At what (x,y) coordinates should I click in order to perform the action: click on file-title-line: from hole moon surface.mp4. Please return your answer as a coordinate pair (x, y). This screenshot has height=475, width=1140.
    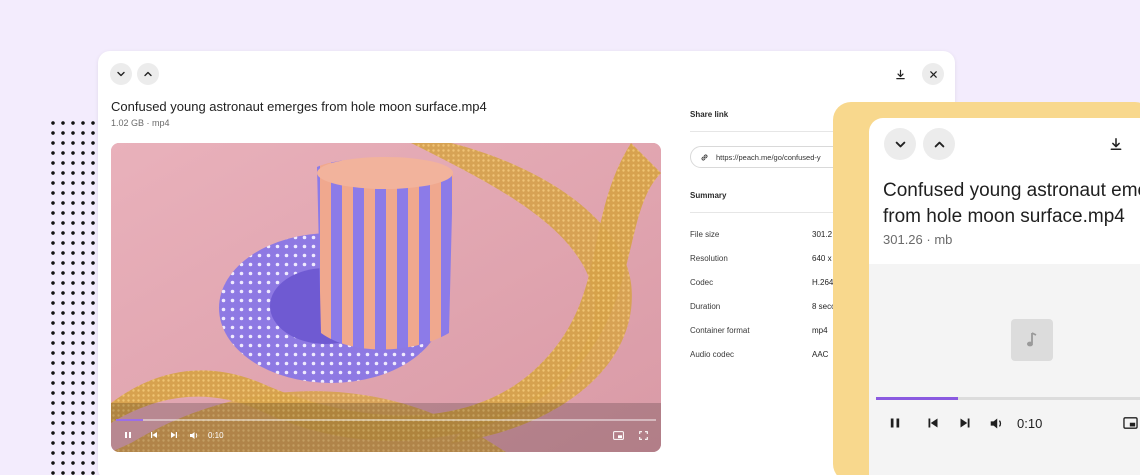
    Looking at the image, I should click on (1004, 216).